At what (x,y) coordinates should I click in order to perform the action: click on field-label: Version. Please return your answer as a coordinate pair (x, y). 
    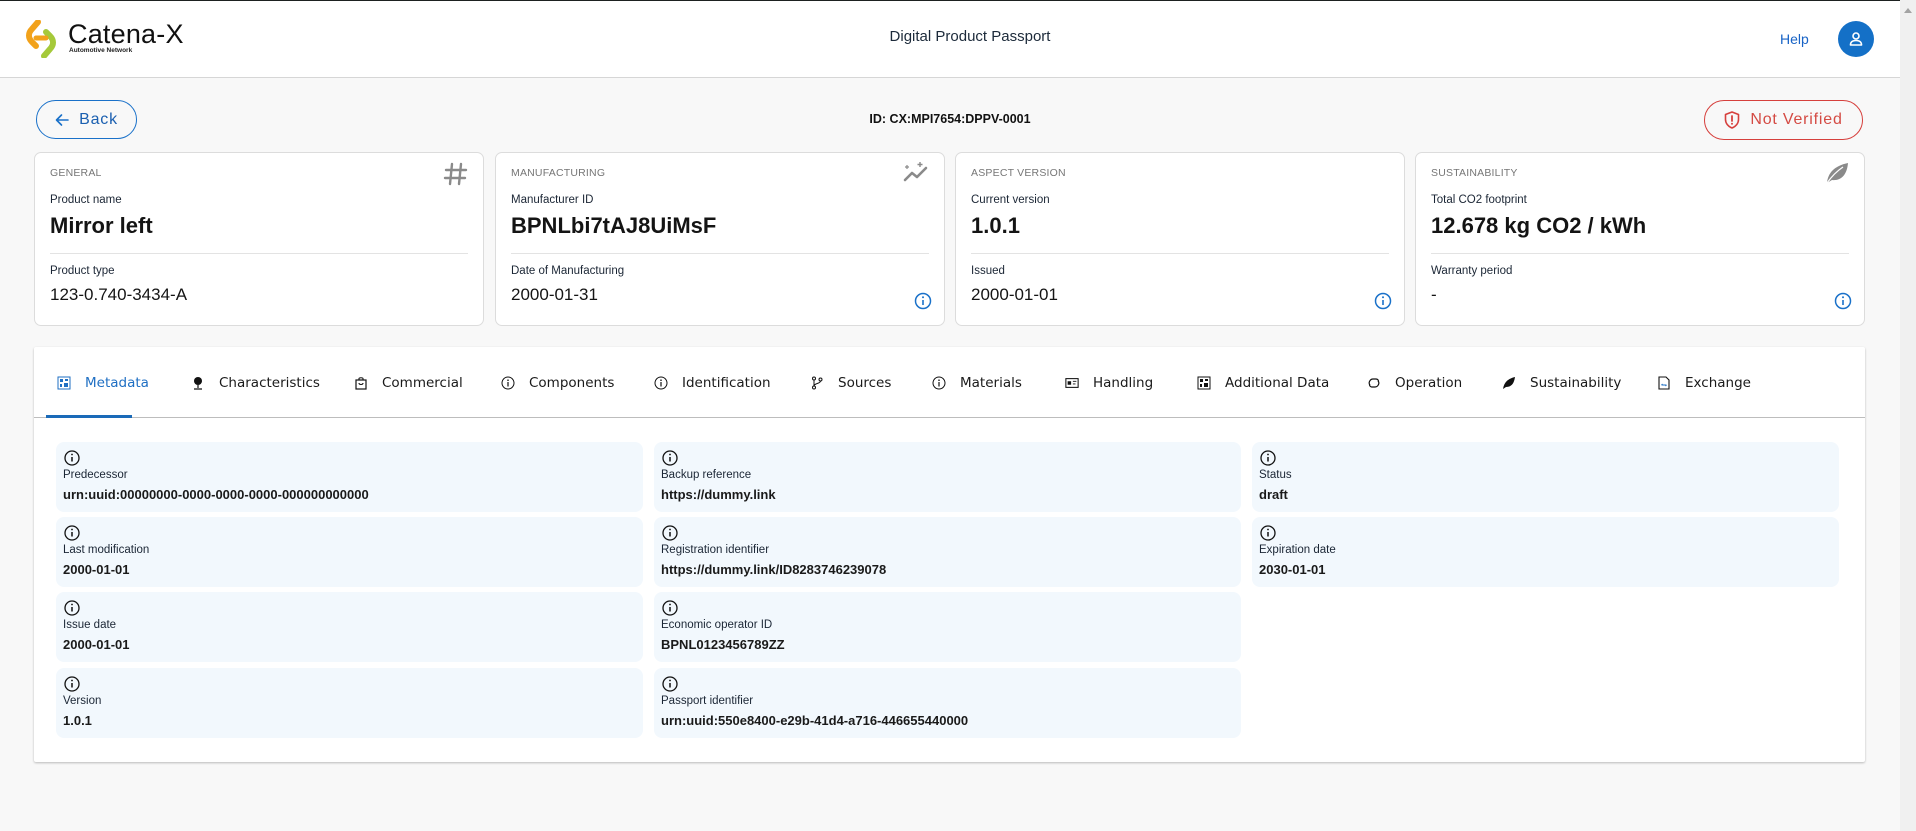
    Looking at the image, I should click on (82, 701).